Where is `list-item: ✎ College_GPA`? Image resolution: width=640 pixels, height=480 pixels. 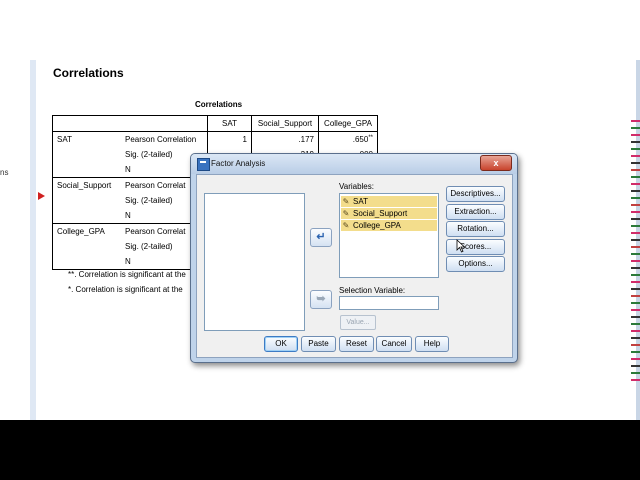 list-item: ✎ College_GPA is located at coordinates (389, 225).